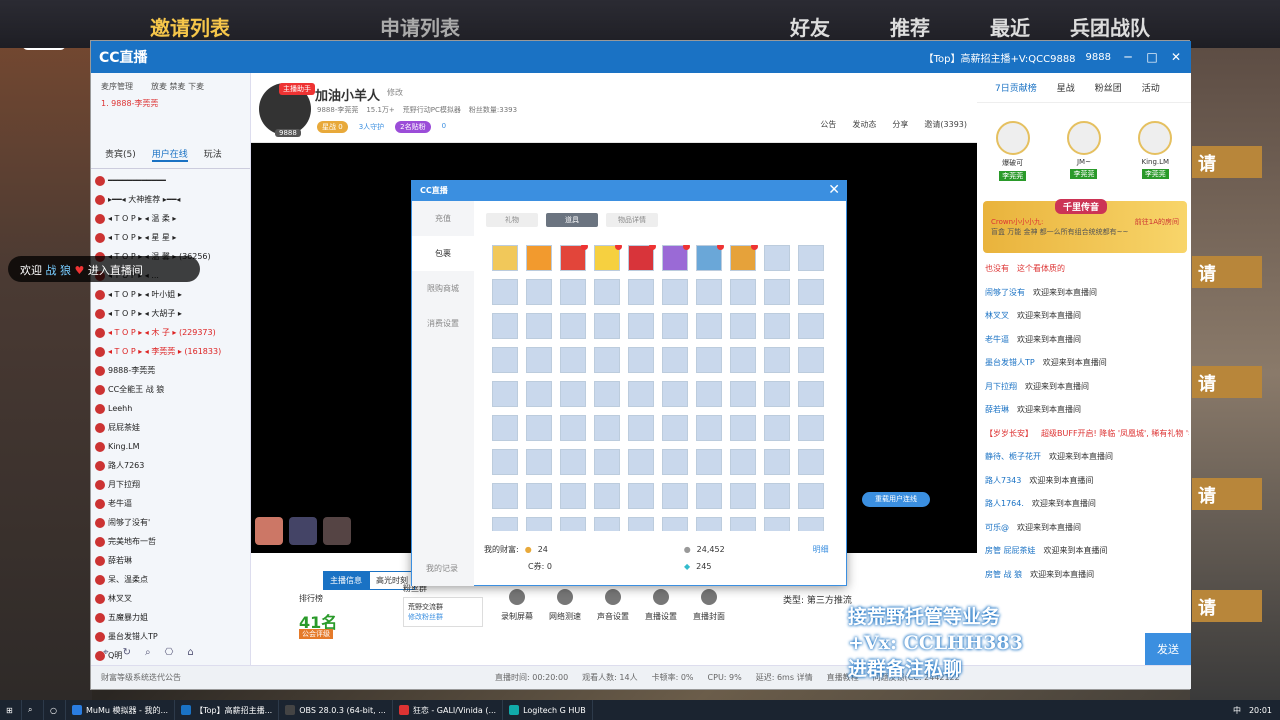  I want to click on nav-limited-shop: 限购商城, so click(443, 288).